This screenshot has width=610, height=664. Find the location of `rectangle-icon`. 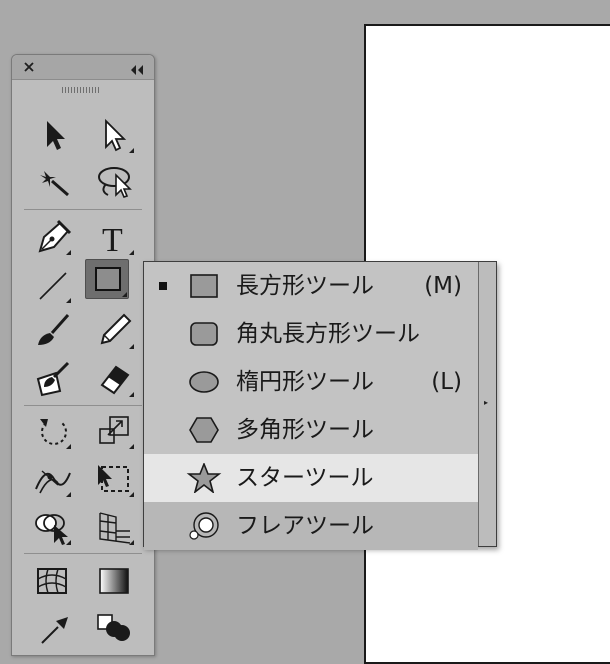

rectangle-icon is located at coordinates (204, 286).